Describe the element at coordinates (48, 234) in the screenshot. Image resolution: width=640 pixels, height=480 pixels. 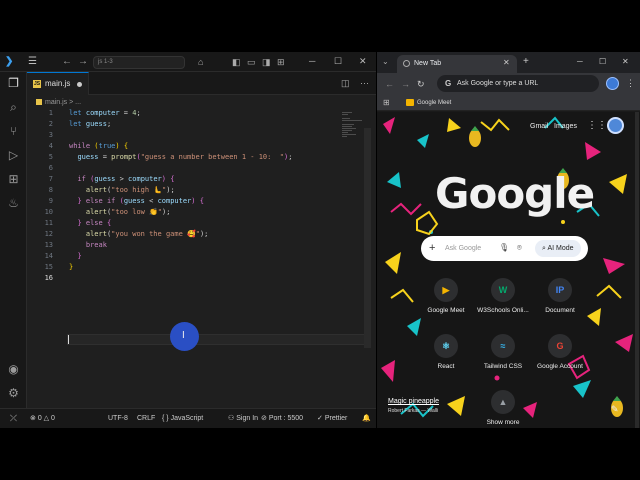
I see `line-number: 12` at that location.